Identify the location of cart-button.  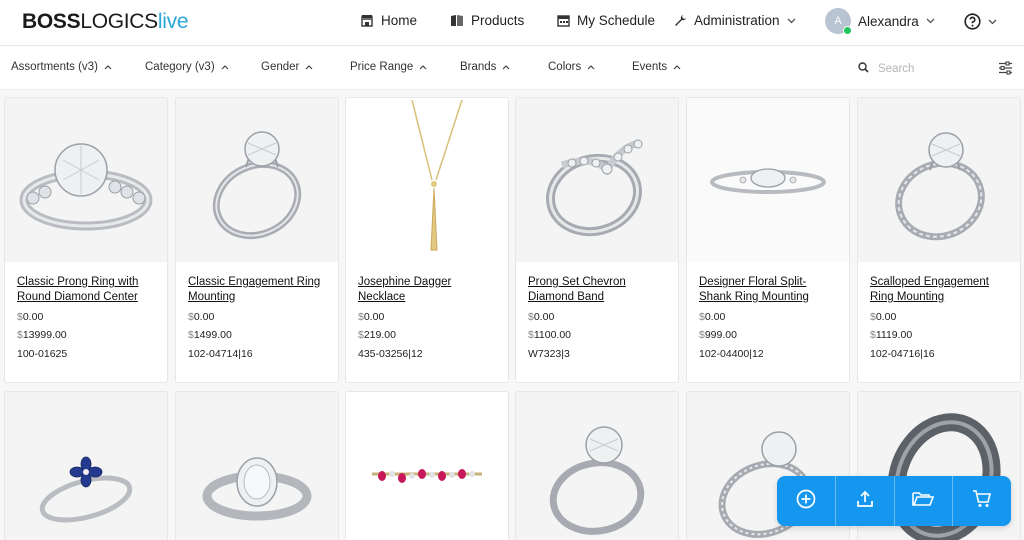
(982, 501).